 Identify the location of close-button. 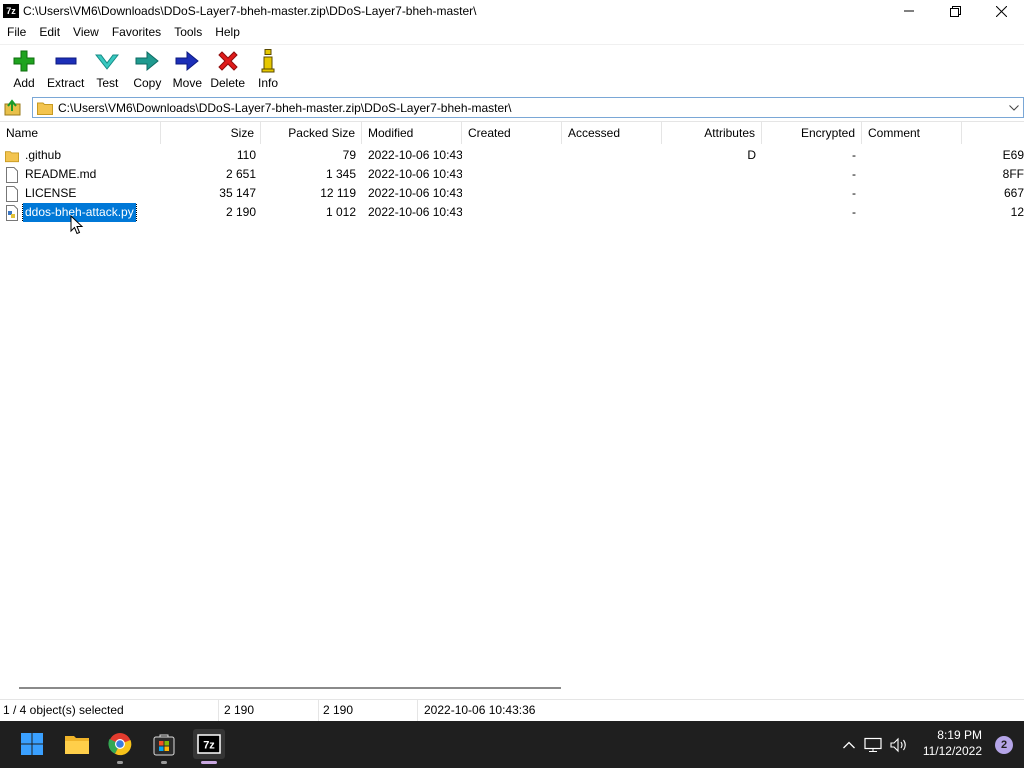
(1001, 11).